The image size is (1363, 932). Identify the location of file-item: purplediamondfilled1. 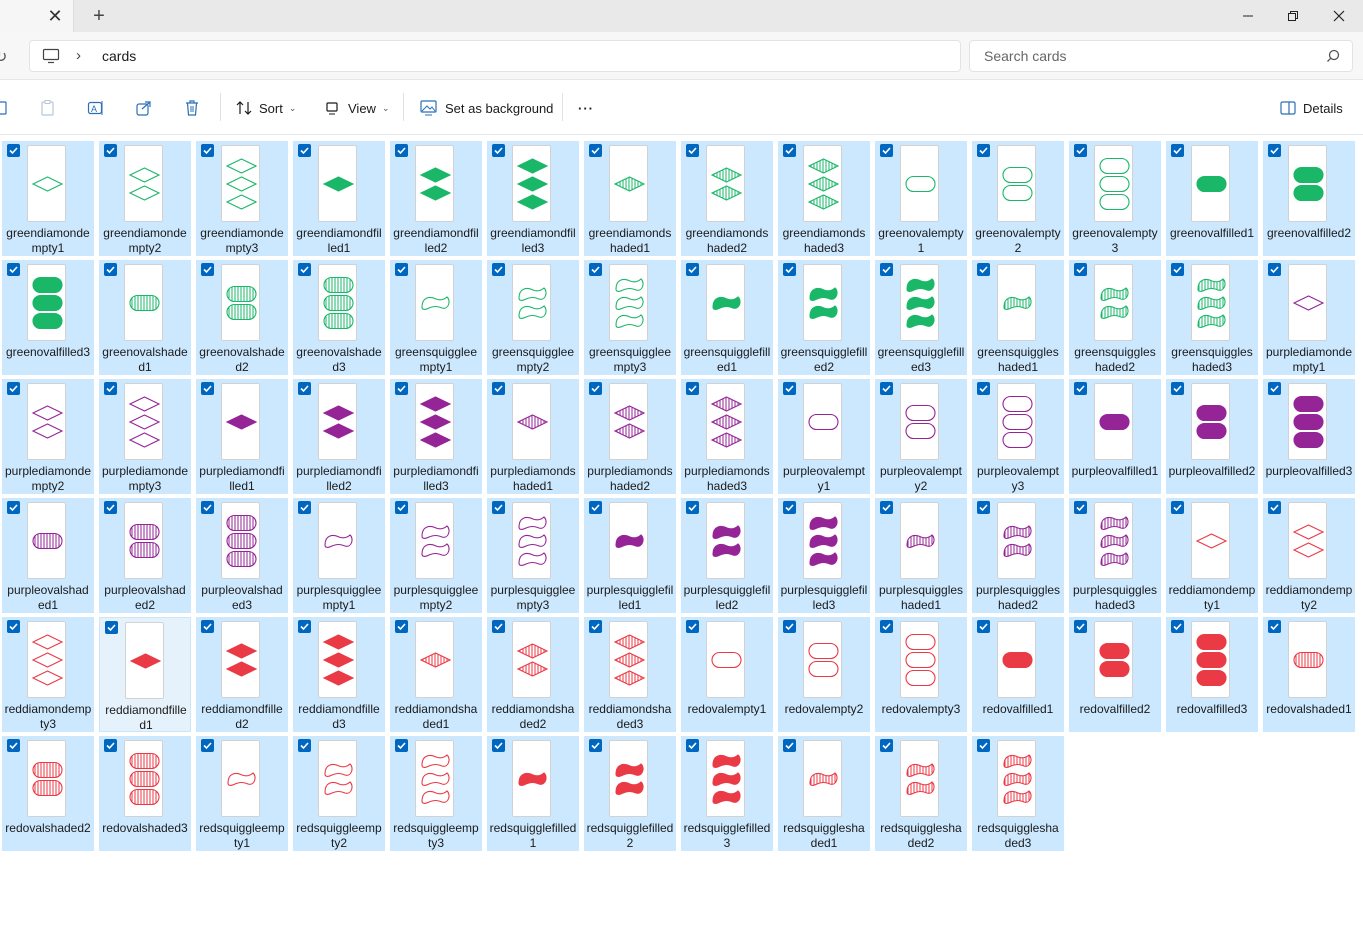
(242, 436).